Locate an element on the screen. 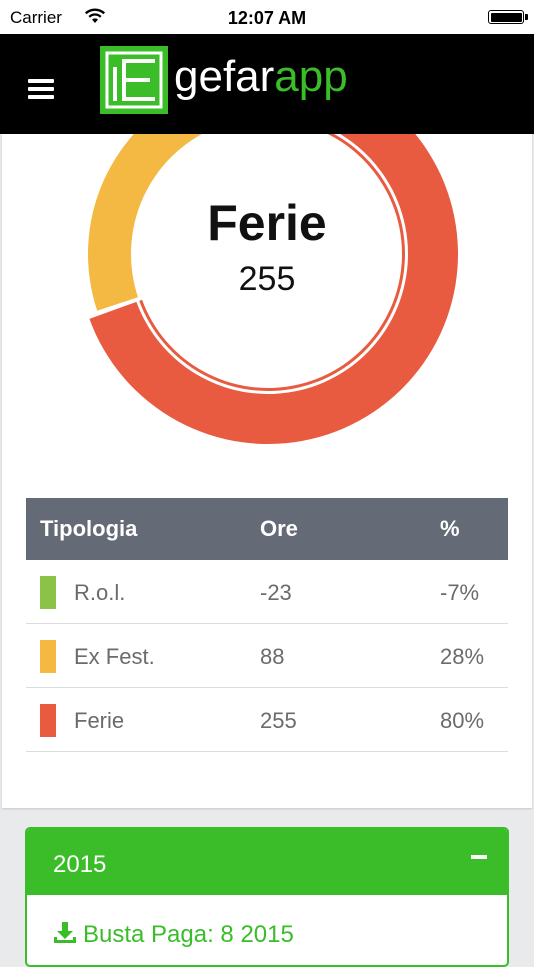 The height and width of the screenshot is (967, 534). payslip-label: Busta Paga: 8 2015 is located at coordinates (188, 934).